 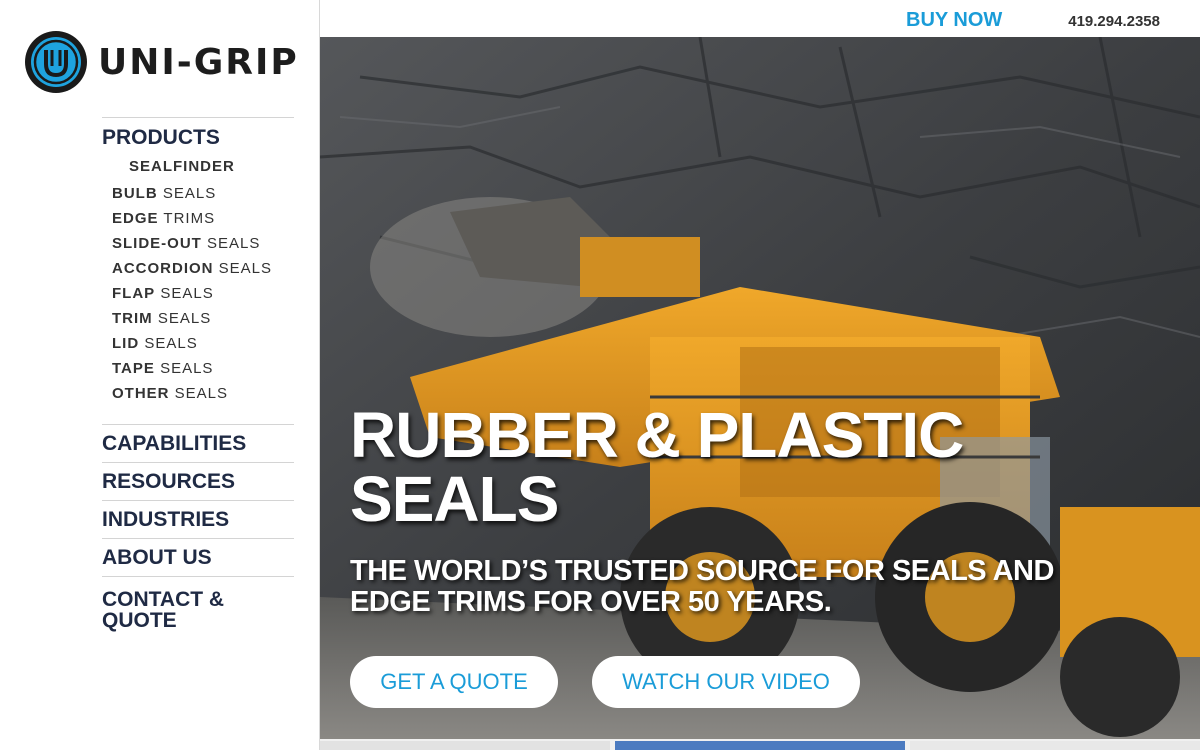 What do you see at coordinates (657, 467) in the screenshot?
I see `hero-title: RUBBER & PLASTIC SEALS` at bounding box center [657, 467].